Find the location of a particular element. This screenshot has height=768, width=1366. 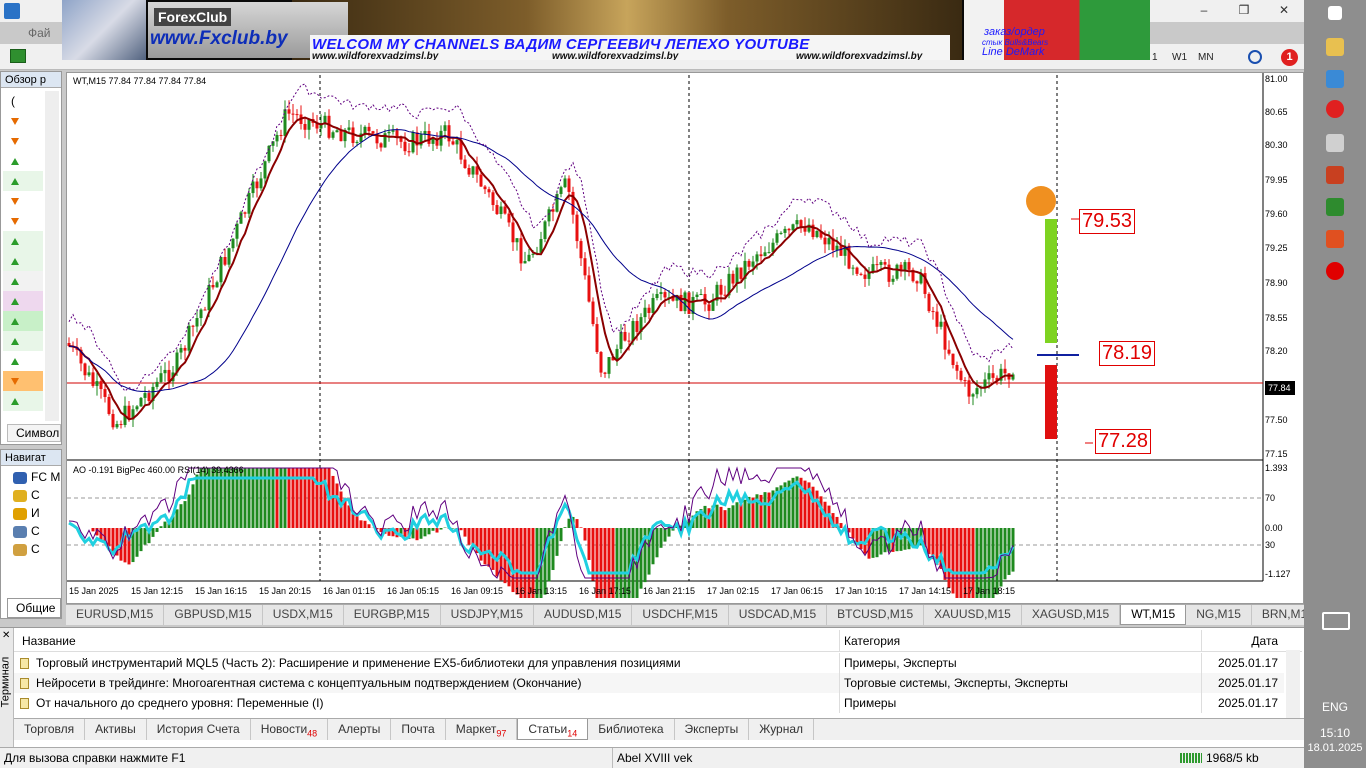

terminal-tab: Активы is located at coordinates (116, 729).